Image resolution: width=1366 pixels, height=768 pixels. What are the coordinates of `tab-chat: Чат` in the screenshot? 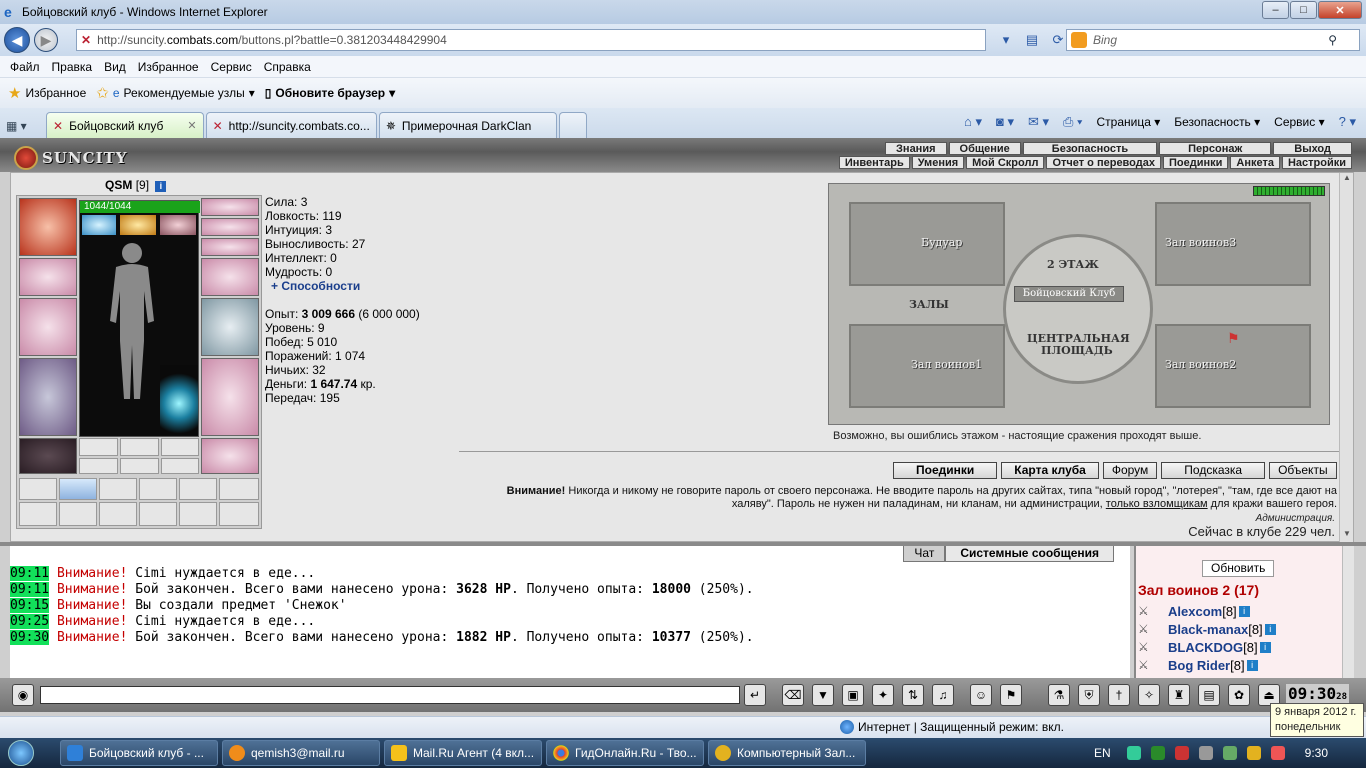 It's located at (924, 554).